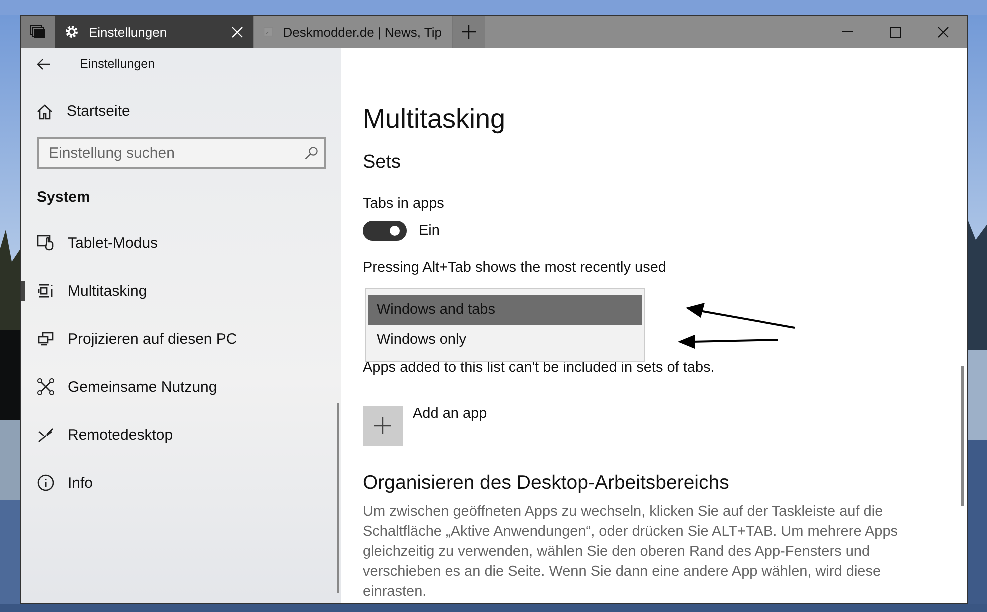  Describe the element at coordinates (189, 111) in the screenshot. I see `home-link: Startseite` at that location.